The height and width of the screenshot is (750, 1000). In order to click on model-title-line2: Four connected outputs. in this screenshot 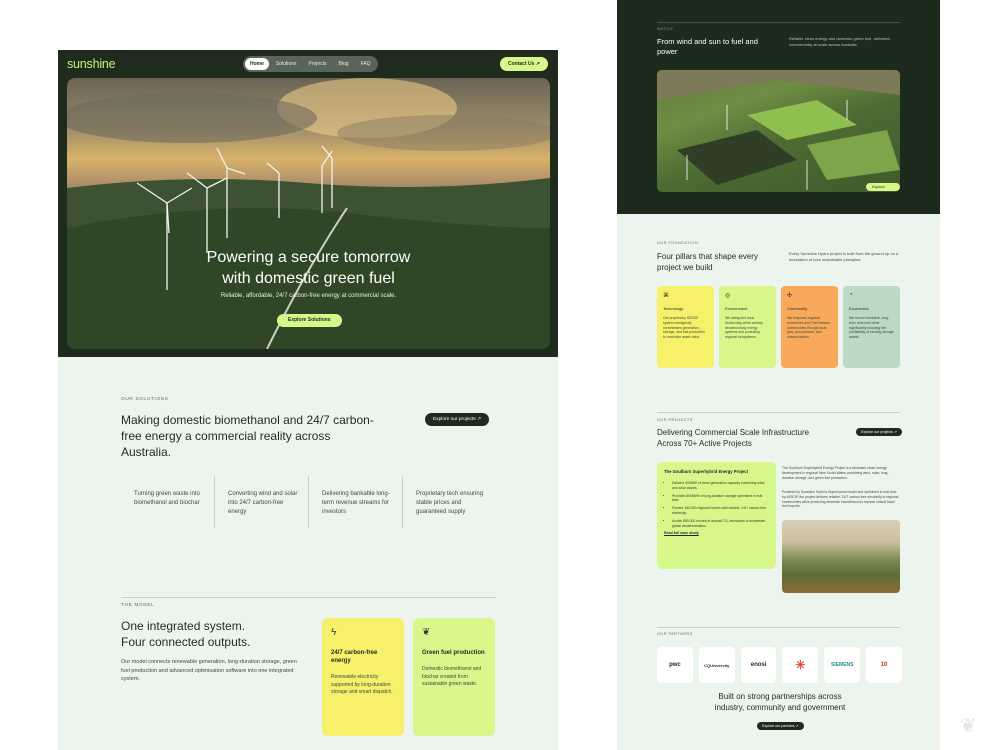, I will do `click(186, 642)`.